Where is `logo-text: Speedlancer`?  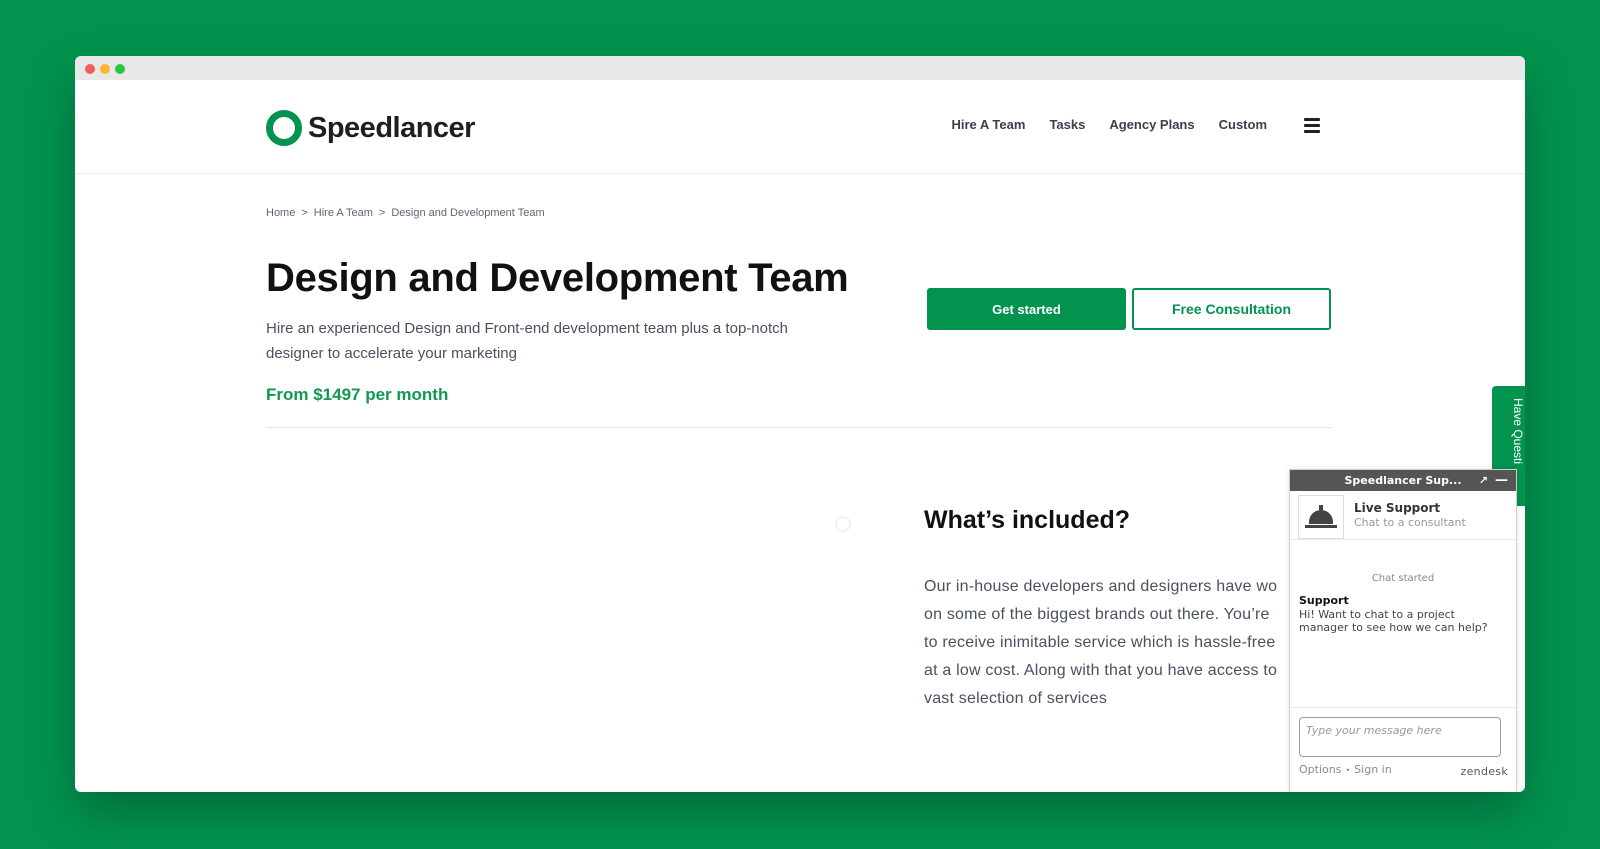 logo-text: Speedlancer is located at coordinates (391, 127).